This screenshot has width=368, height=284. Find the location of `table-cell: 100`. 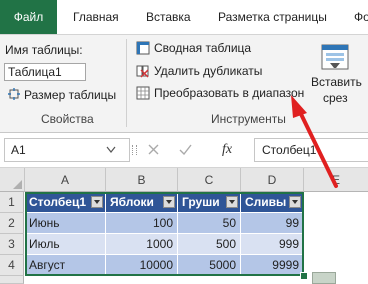

table-cell: 100 is located at coordinates (142, 223).